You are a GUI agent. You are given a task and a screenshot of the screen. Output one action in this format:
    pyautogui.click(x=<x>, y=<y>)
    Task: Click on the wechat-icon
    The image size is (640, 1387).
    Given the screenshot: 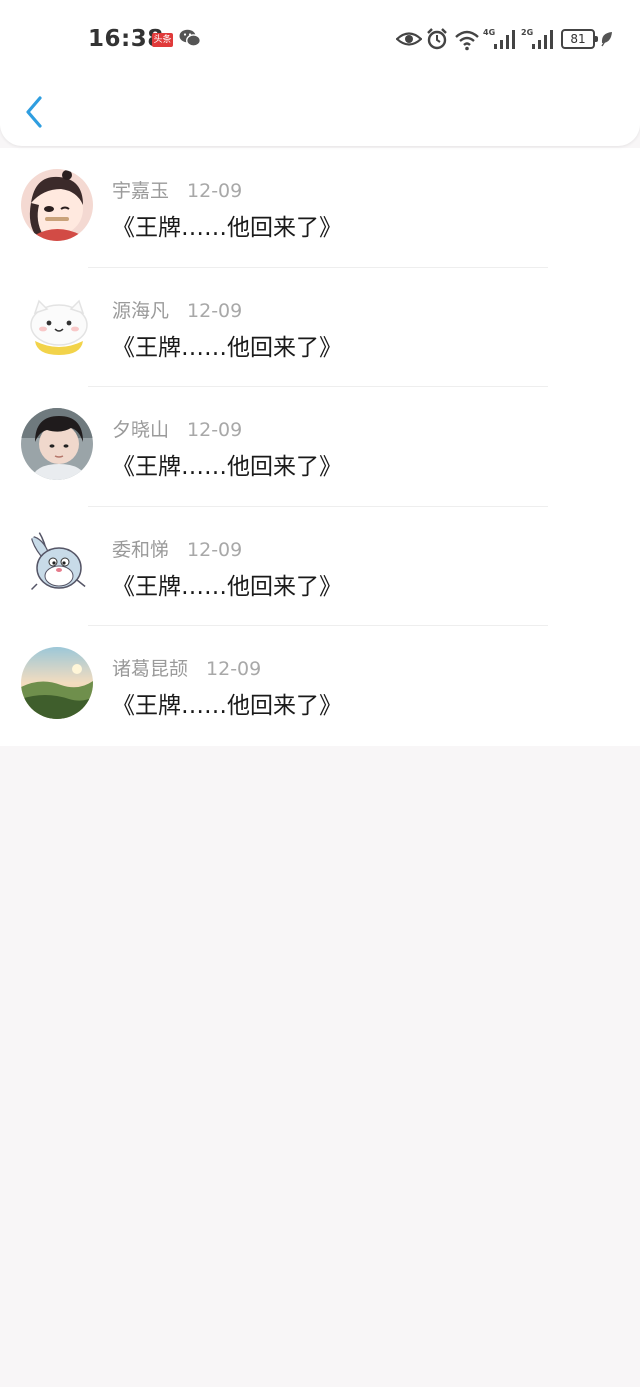 What is the action you would take?
    pyautogui.click(x=190, y=40)
    